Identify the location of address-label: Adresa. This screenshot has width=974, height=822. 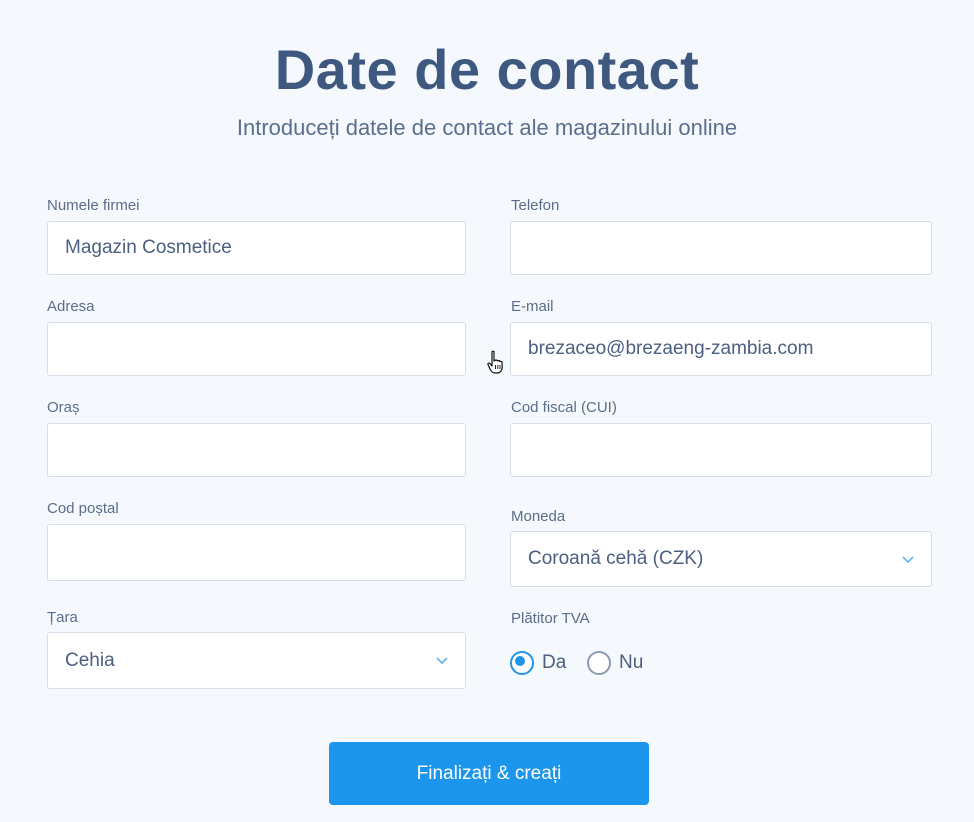
(71, 306).